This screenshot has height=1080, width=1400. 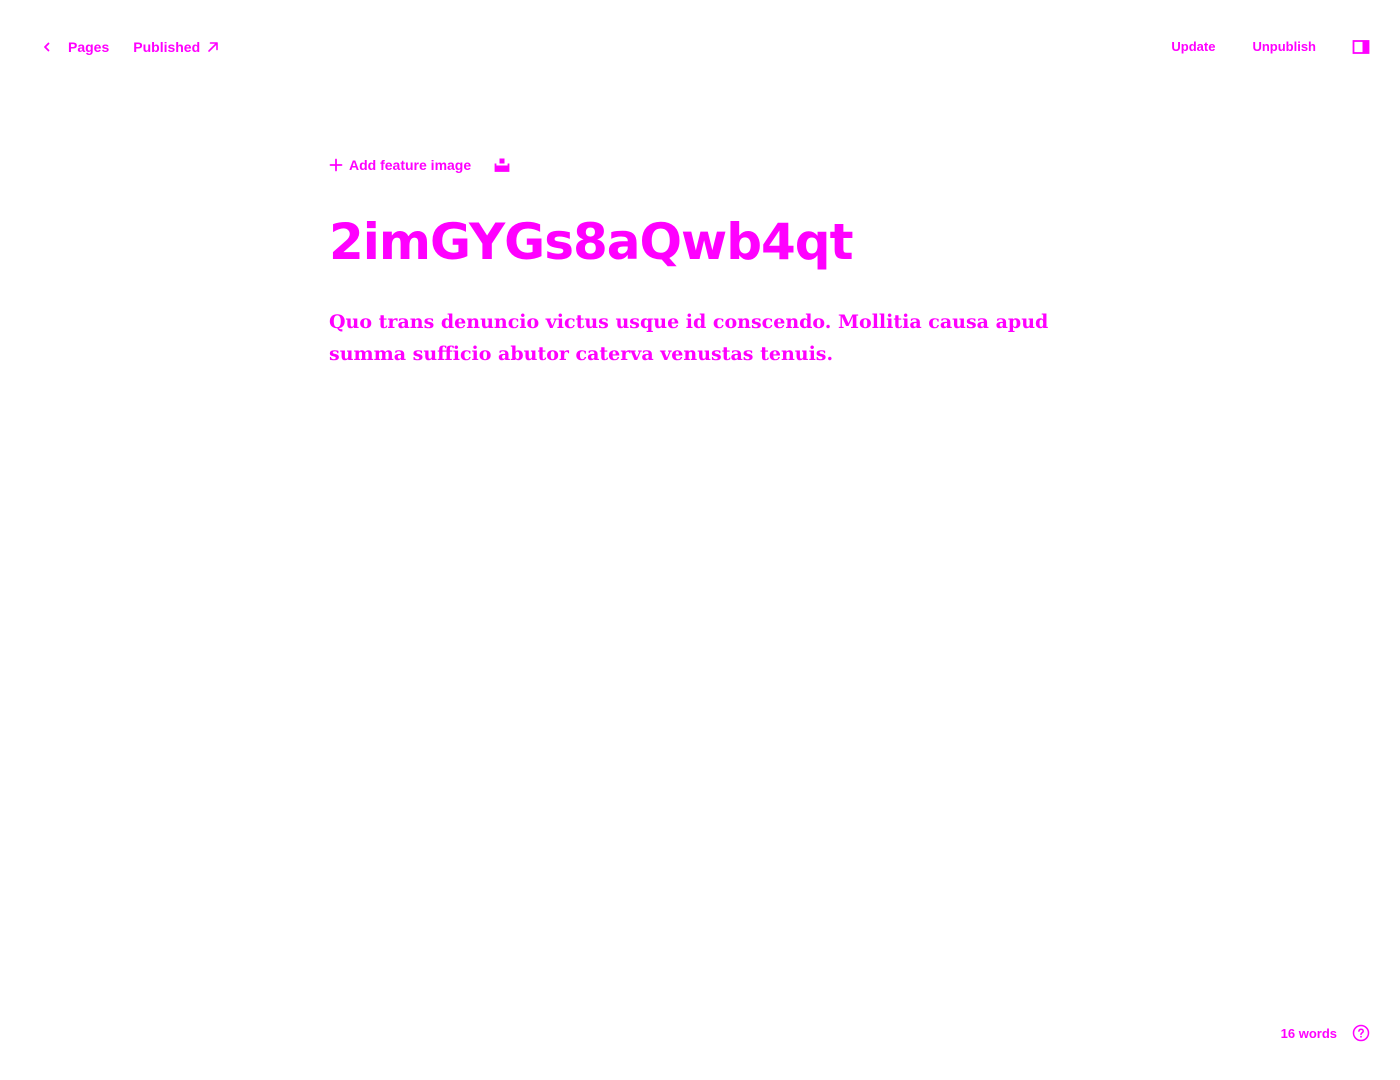 I want to click on help-circle-icon, so click(x=1361, y=1033).